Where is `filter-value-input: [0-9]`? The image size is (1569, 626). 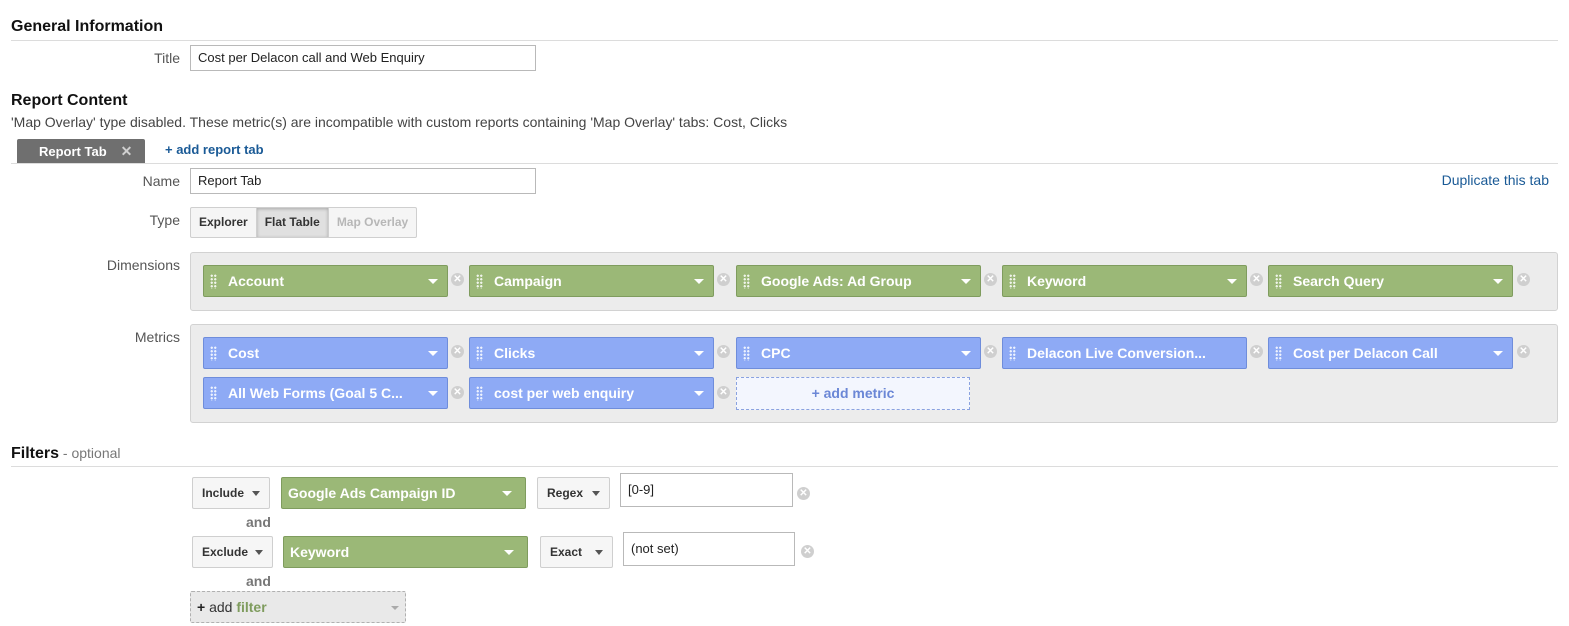
filter-value-input: [0-9] is located at coordinates (706, 490).